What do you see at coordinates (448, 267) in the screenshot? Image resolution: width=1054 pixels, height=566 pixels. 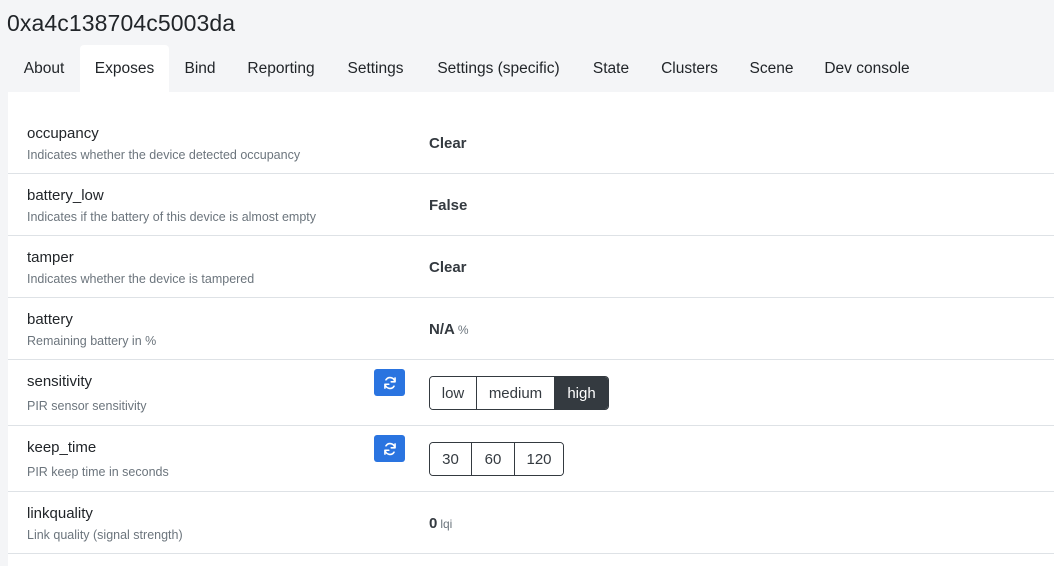 I see `tamper-value: Clear` at bounding box center [448, 267].